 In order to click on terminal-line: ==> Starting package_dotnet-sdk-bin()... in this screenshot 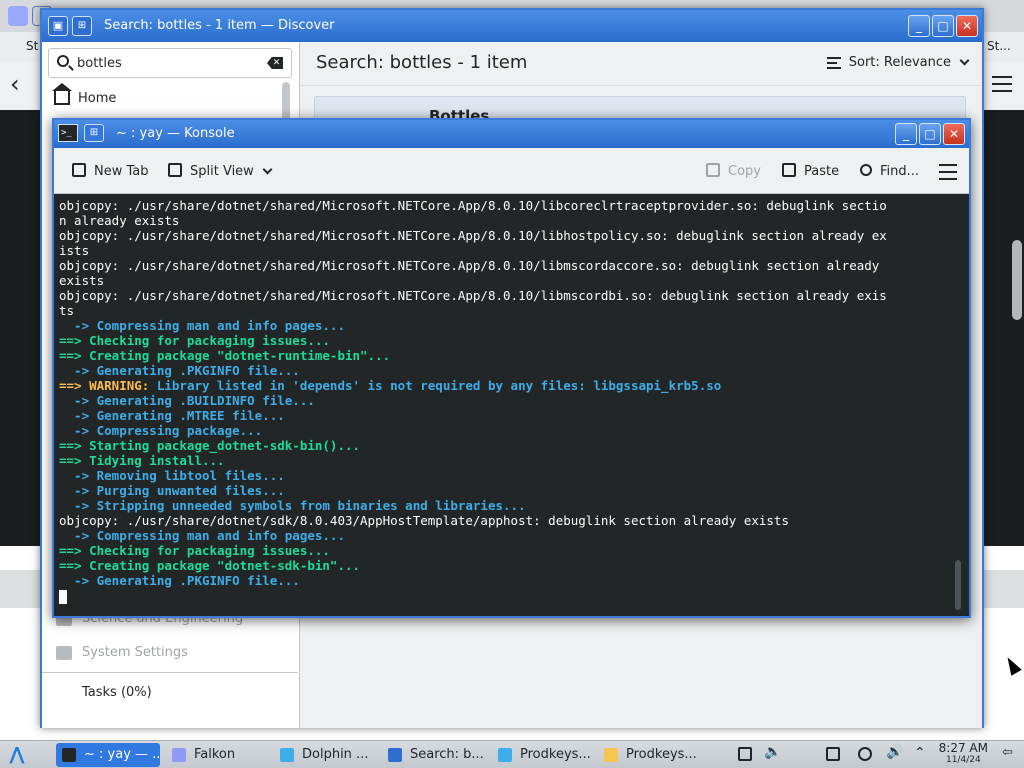, I will do `click(210, 445)`.